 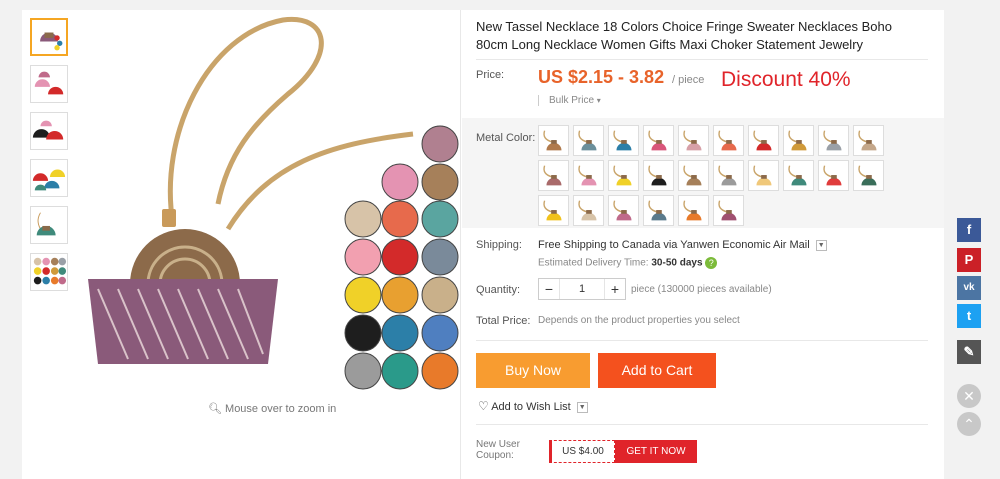 I want to click on quantity-stepper: − 1 +, so click(x=582, y=289).